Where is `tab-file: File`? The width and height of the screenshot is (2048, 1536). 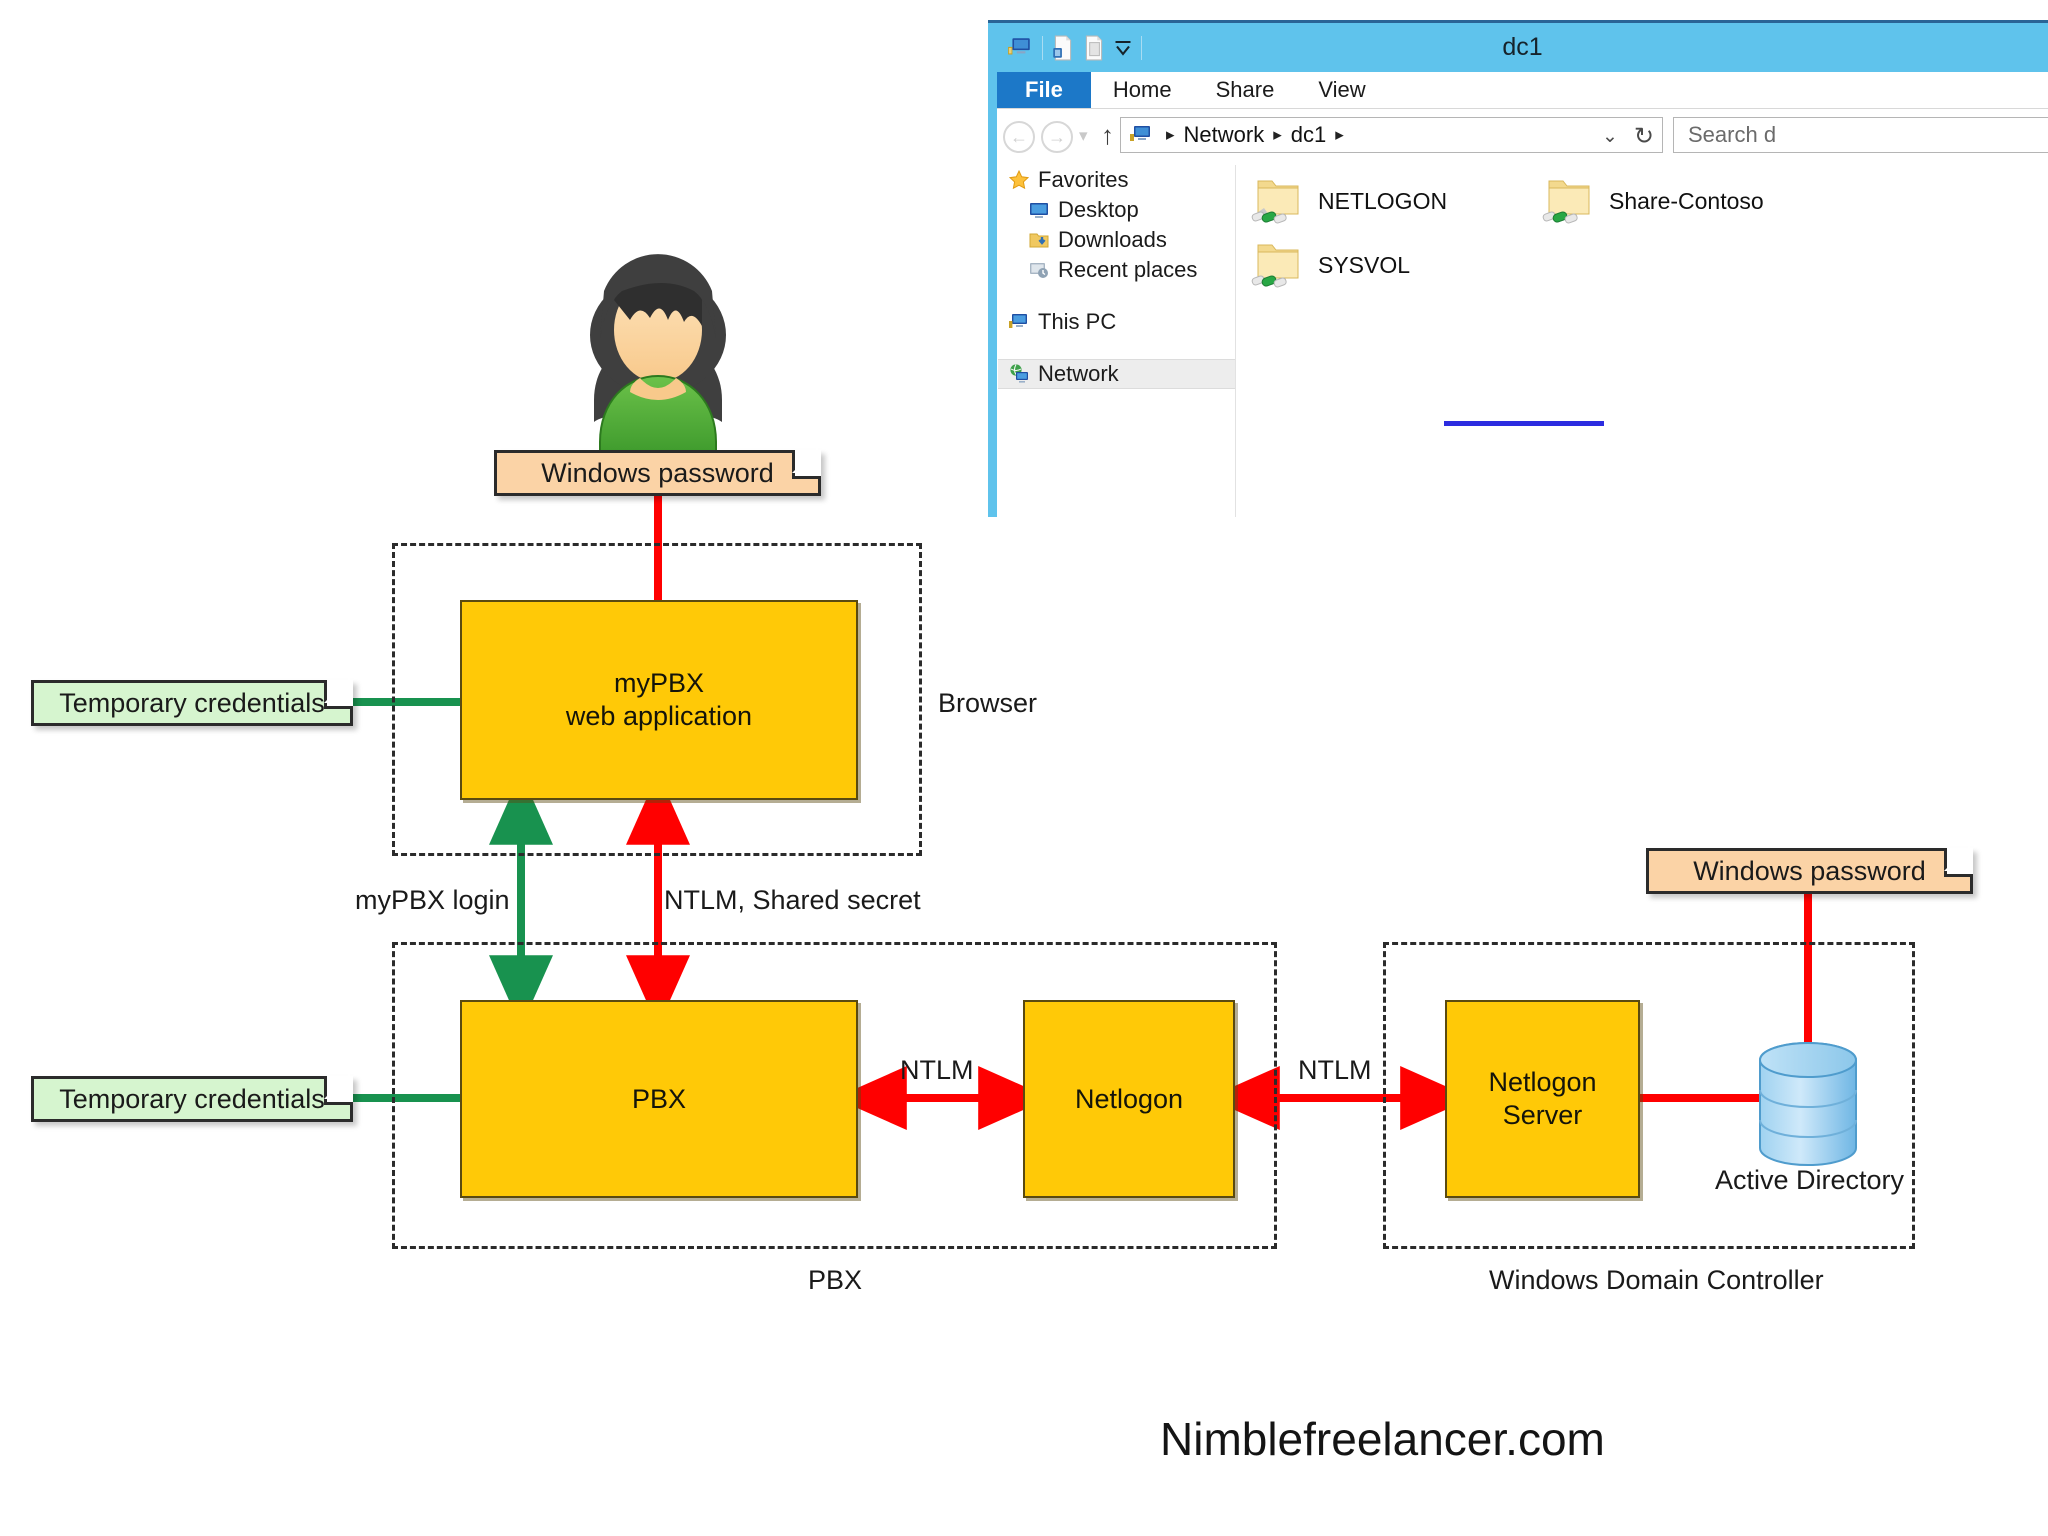
tab-file: File is located at coordinates (1044, 90).